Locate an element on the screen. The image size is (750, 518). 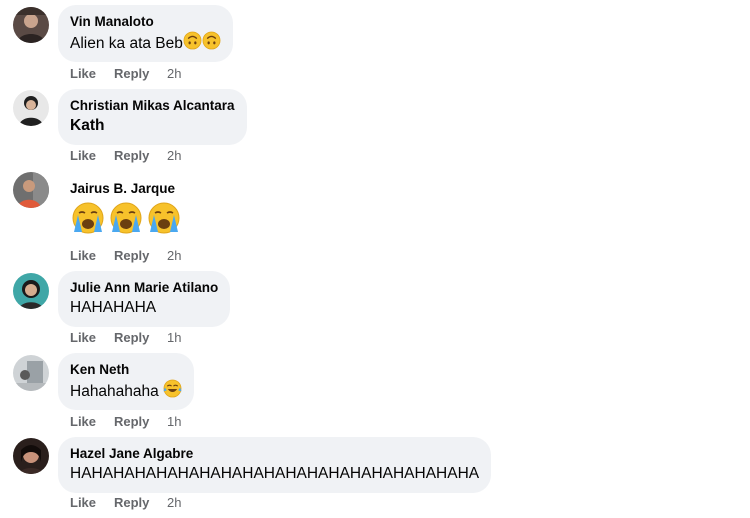
comment-bubble: Jairus B. Jarque is located at coordinates (123, 207).